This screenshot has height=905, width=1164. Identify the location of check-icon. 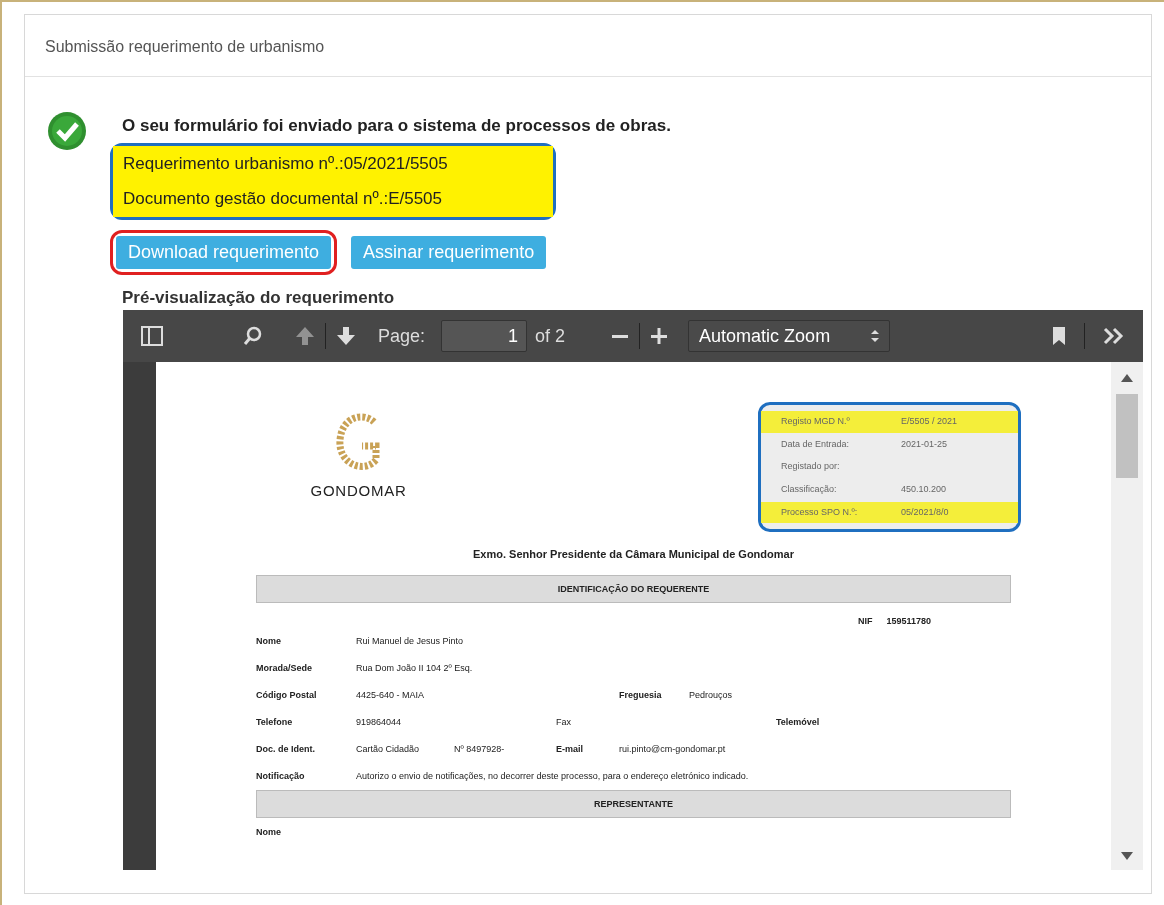
(67, 131).